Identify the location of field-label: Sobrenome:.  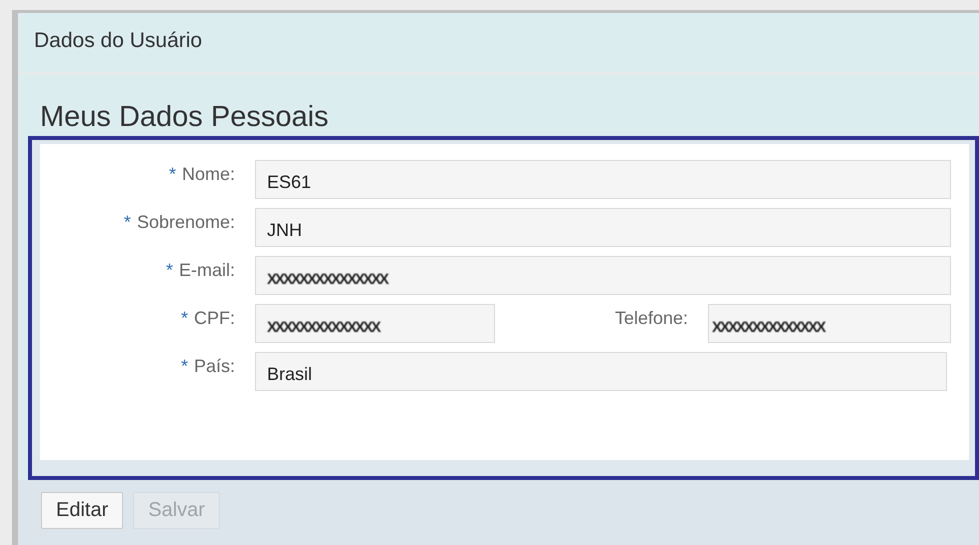
(185, 222).